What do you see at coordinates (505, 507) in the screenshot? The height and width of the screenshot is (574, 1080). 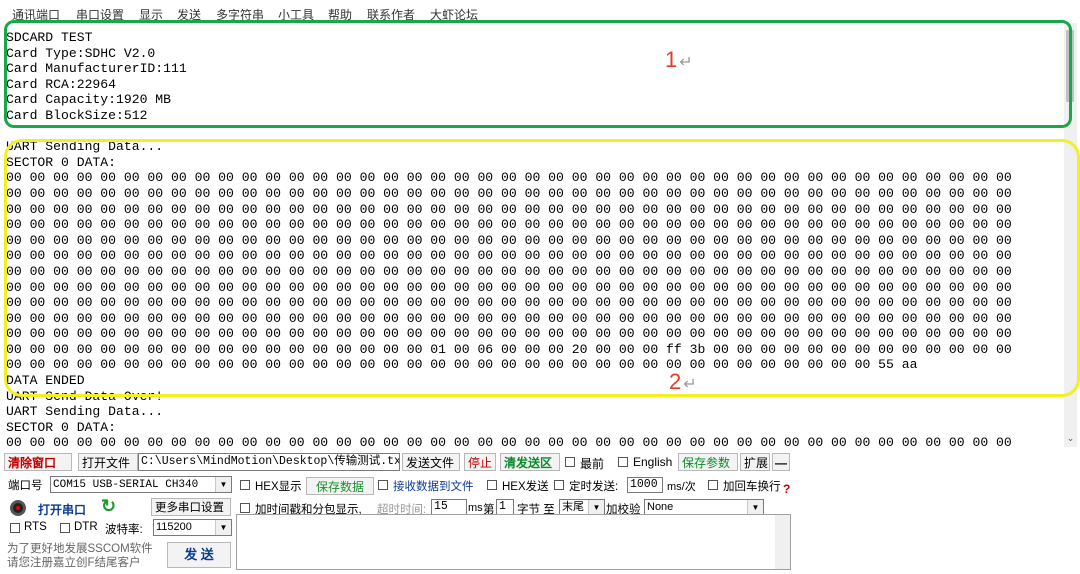 I see `byte-start-input: 1` at bounding box center [505, 507].